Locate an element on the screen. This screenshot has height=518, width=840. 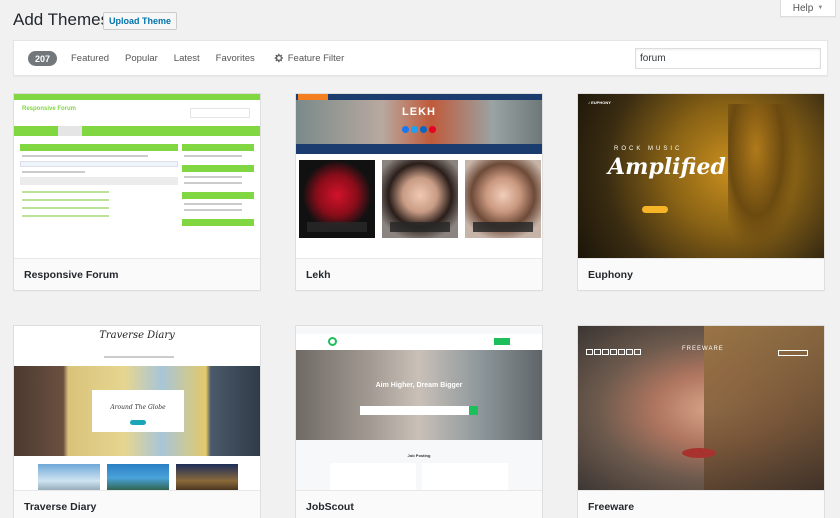
theme-screenshot: ♪ EUPHONY ROCK MUSIC Amplified is located at coordinates (701, 177).